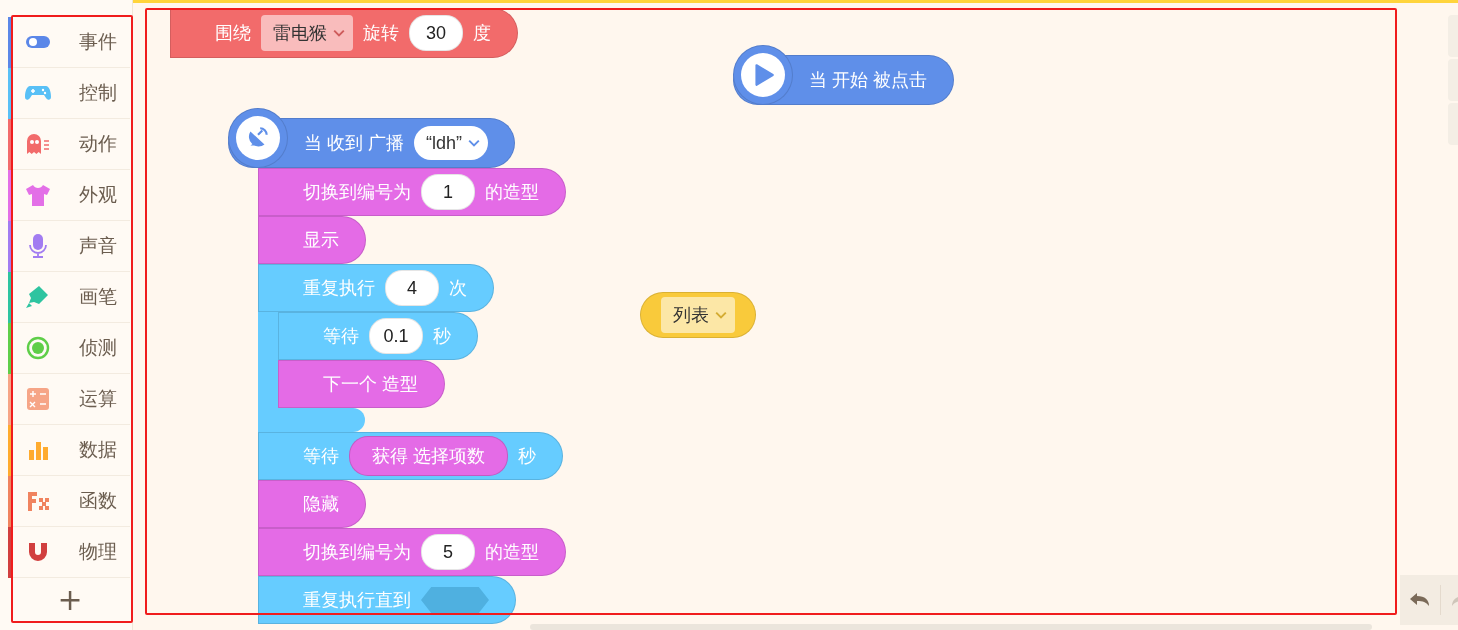  I want to click on block-label: 当 开始 被点击, so click(868, 80).